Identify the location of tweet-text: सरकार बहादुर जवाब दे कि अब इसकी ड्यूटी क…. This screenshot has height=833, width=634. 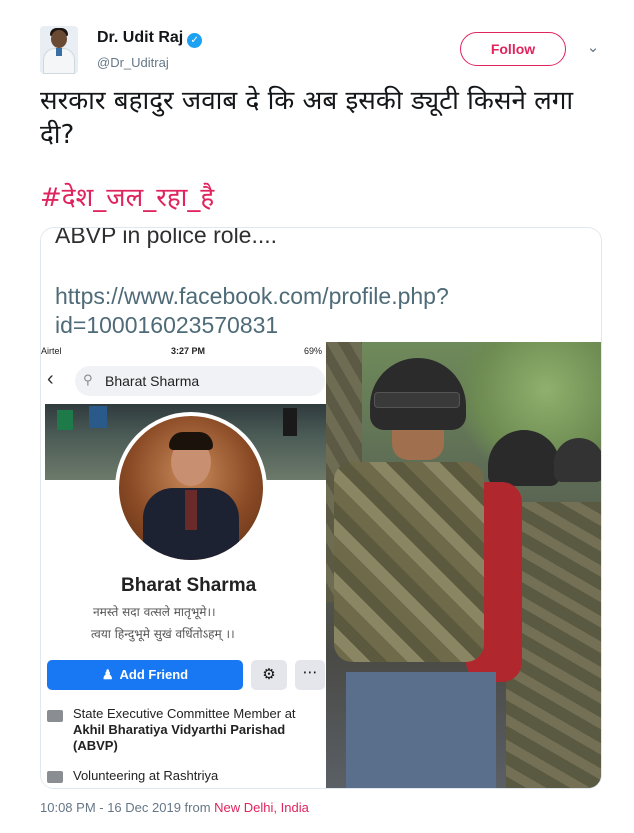
(307, 118).